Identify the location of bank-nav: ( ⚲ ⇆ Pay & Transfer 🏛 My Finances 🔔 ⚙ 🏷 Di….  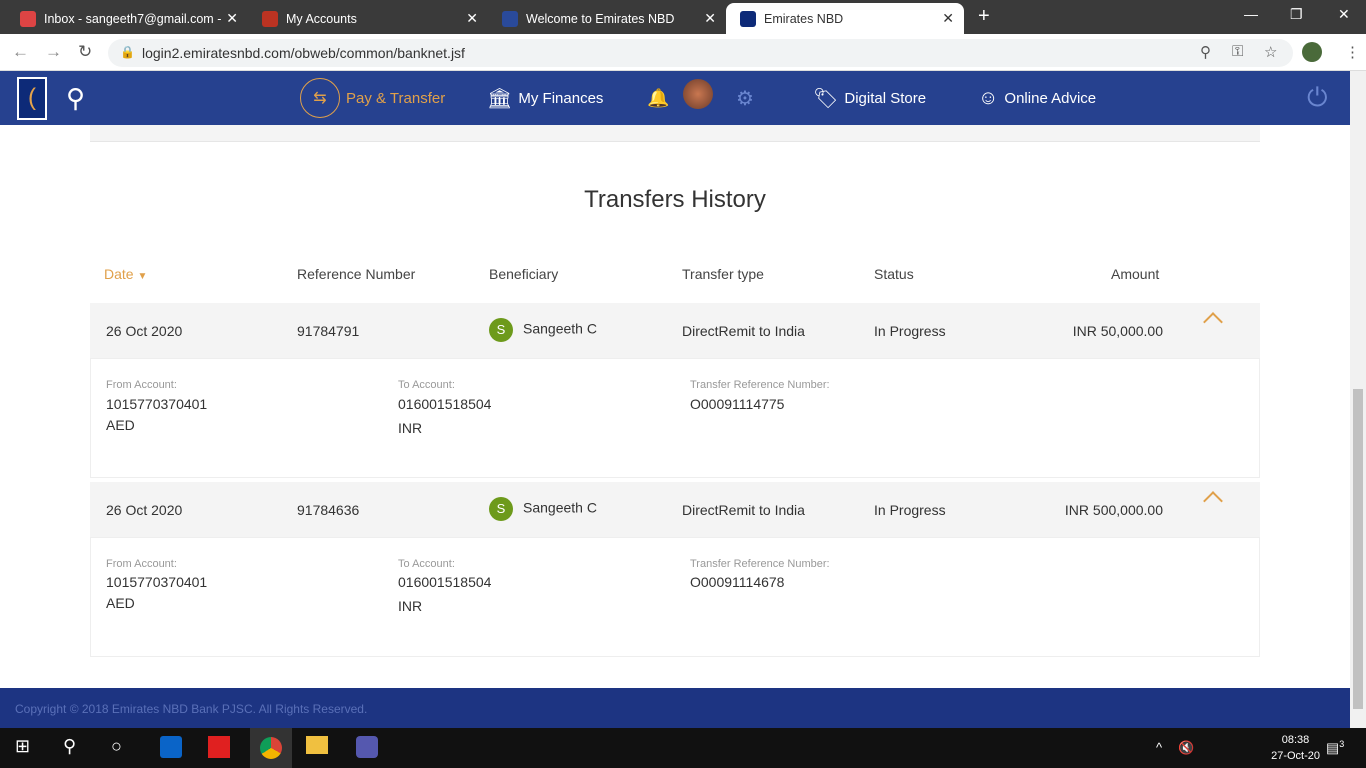
(675, 98).